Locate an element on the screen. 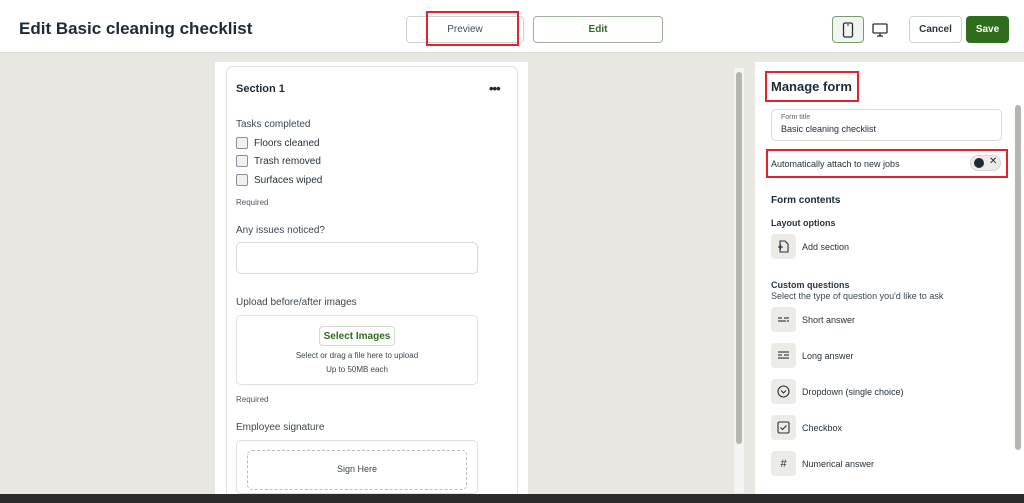 The width and height of the screenshot is (1024, 503). form-contents-heading: Form contents is located at coordinates (806, 200).